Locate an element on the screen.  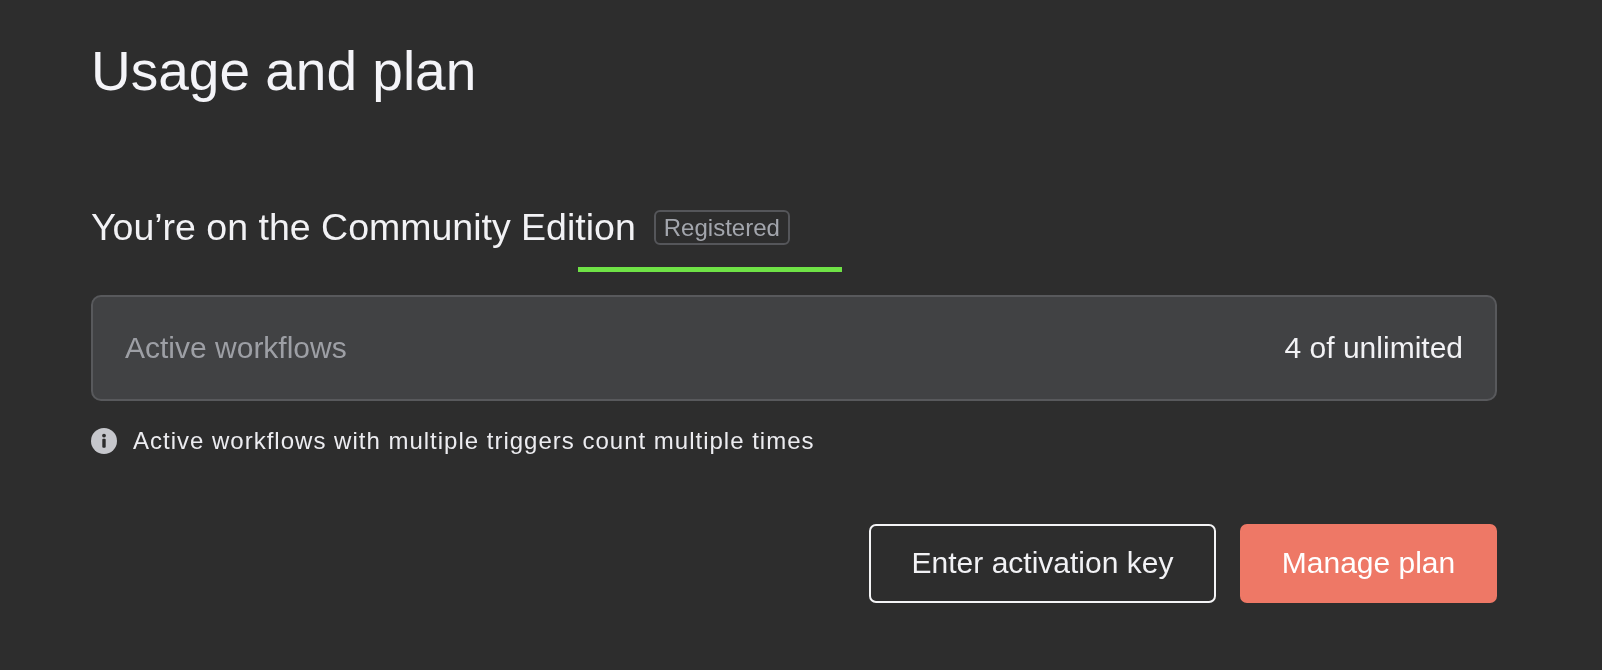
plan-heading: You’re on the Community Edition is located at coordinates (363, 228).